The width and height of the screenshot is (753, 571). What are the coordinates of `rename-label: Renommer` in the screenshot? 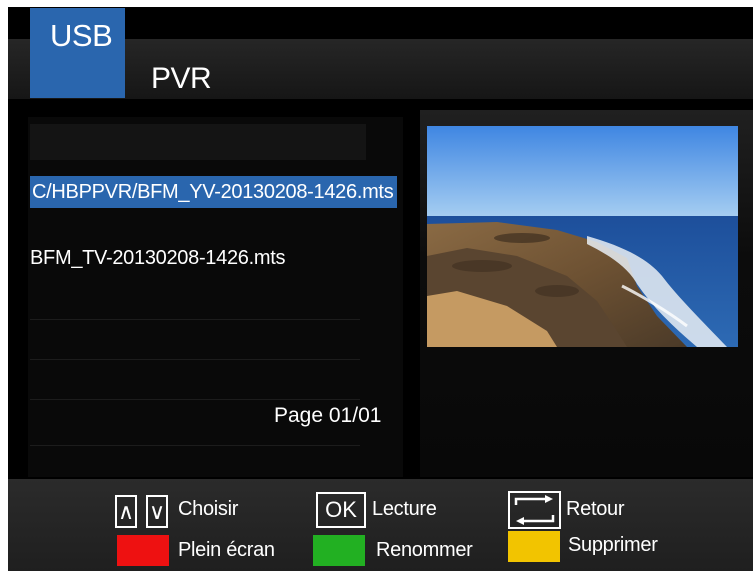 It's located at (424, 550).